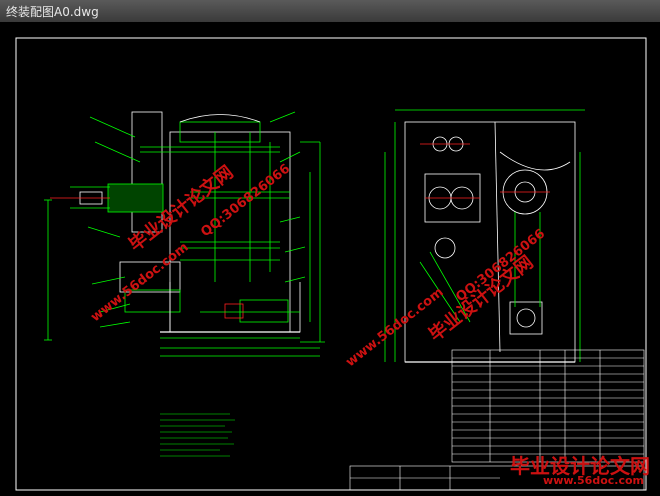 This screenshot has width=660, height=496. I want to click on title-bar: 终装配图A0.dwg, so click(330, 11).